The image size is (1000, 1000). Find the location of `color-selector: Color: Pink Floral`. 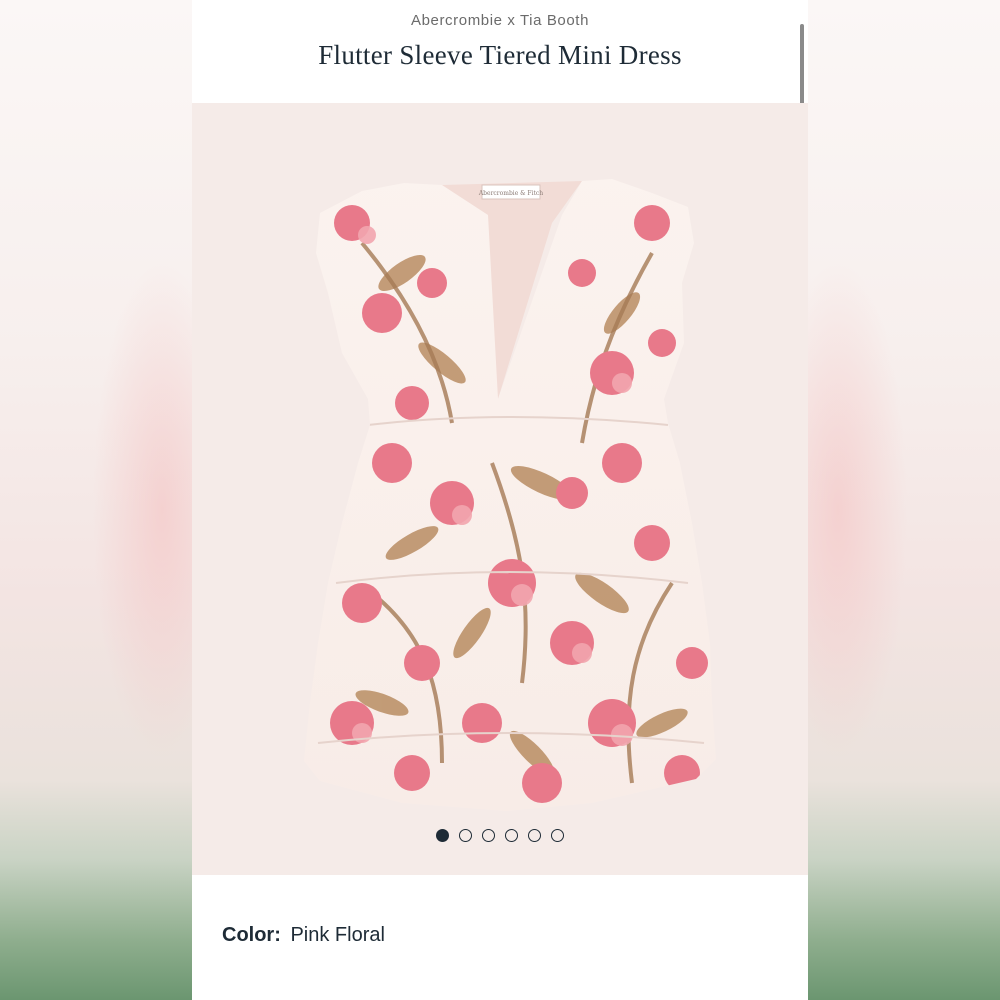

color-selector: Color: Pink Floral is located at coordinates (303, 935).